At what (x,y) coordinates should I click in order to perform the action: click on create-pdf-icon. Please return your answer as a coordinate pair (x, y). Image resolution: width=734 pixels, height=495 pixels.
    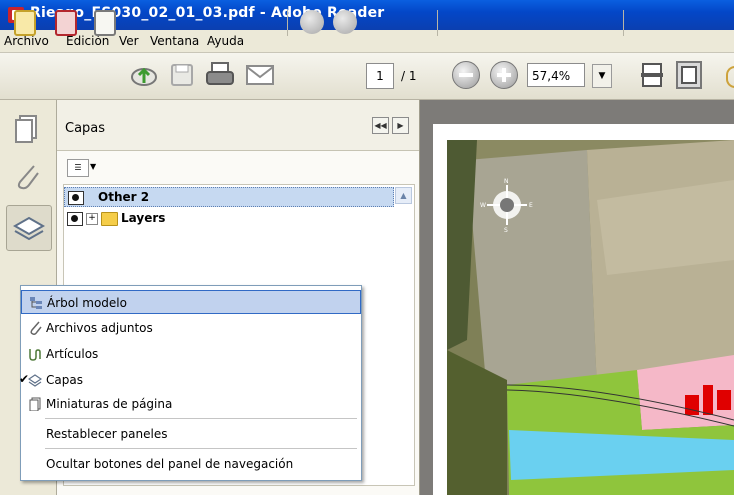
    Looking at the image, I should click on (66, 23).